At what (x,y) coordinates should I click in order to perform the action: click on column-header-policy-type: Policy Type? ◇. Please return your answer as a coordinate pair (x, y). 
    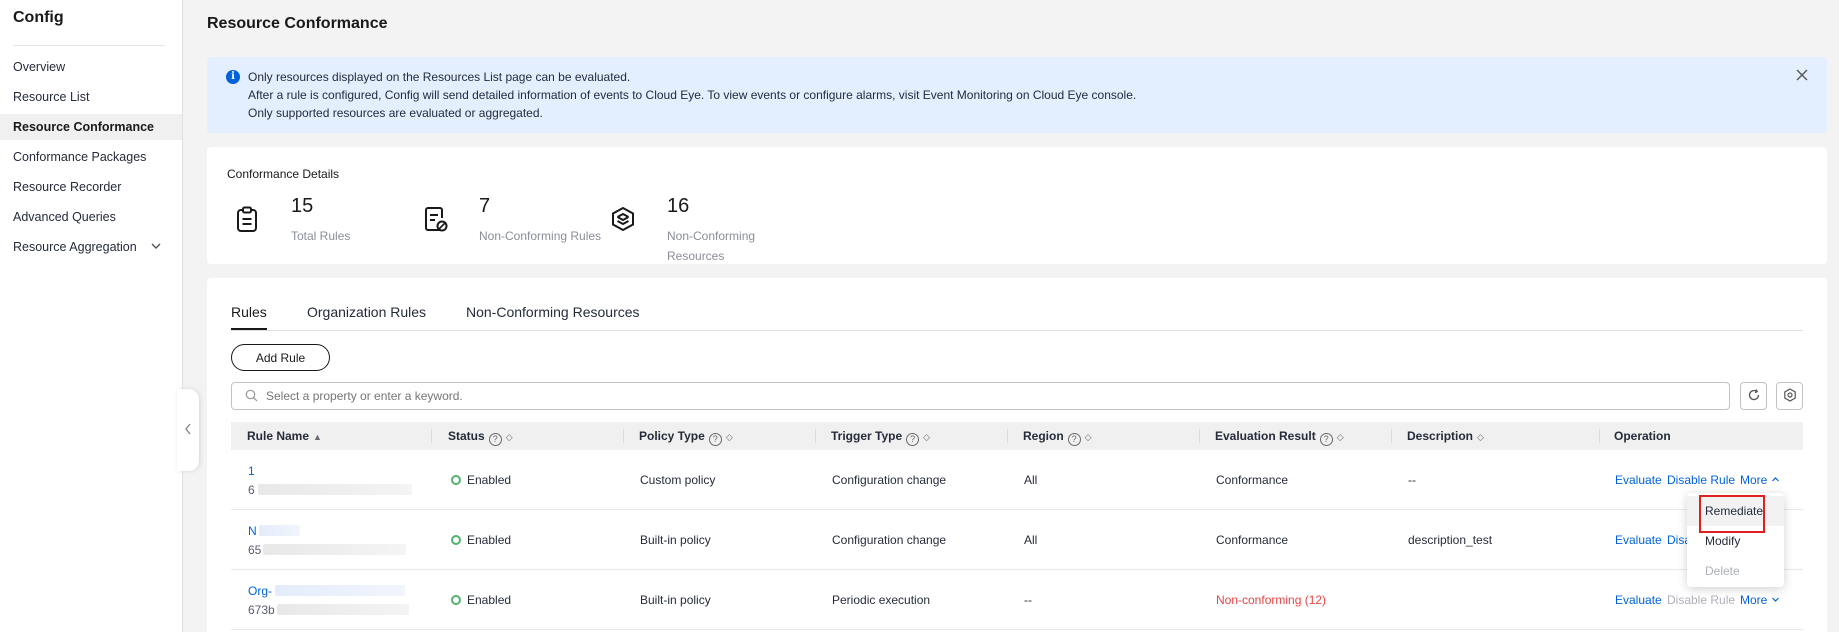
    Looking at the image, I should click on (686, 436).